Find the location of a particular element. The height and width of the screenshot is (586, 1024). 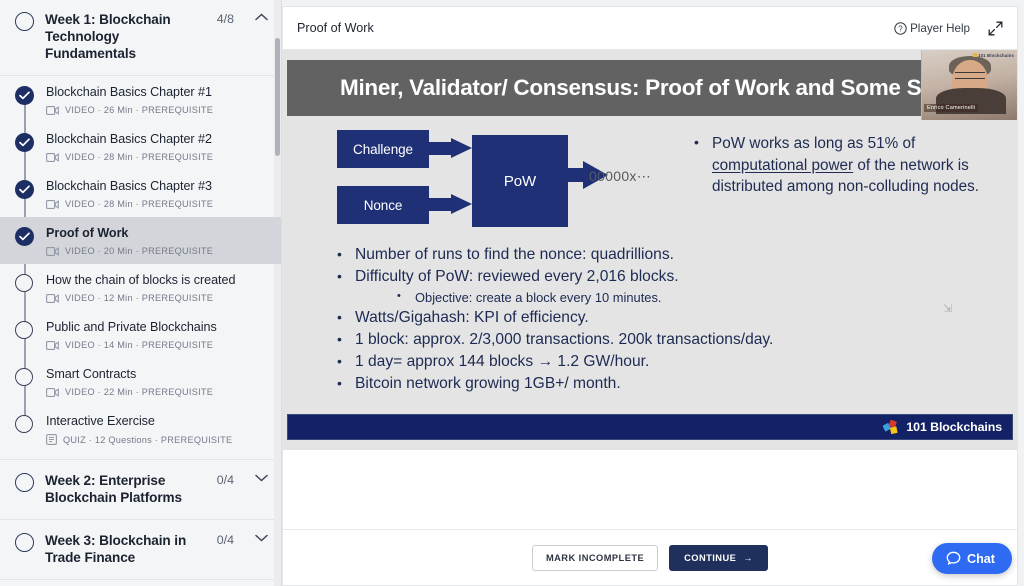

right-bullet-pre: PoW works as long as 51% of is located at coordinates (814, 143).